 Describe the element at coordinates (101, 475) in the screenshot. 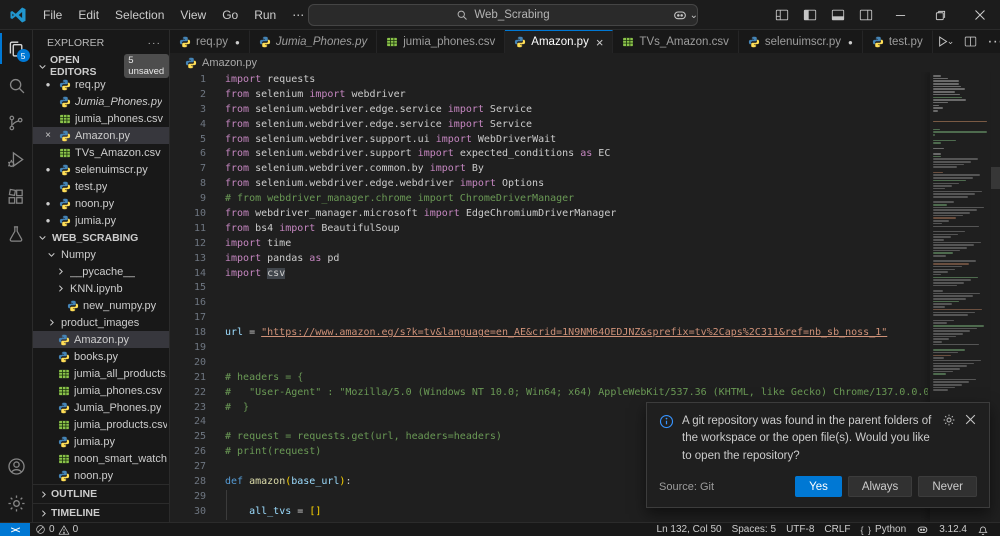

I see `tree-item-noon-py: noon.py` at that location.